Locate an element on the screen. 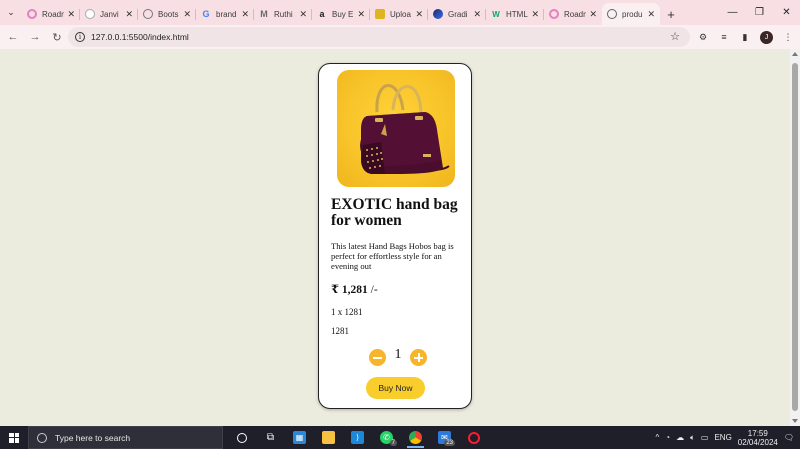  medium-icon: M is located at coordinates (264, 14).